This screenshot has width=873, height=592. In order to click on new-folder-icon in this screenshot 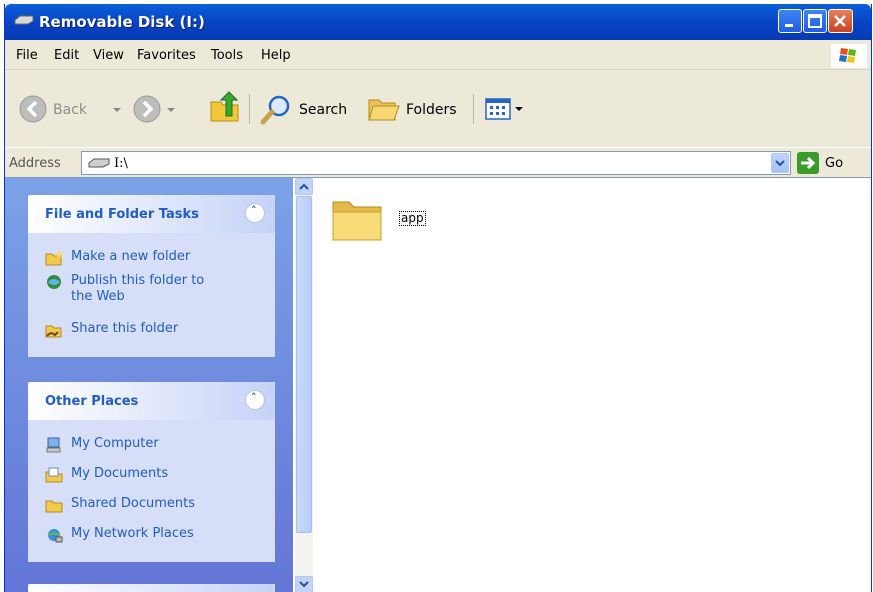, I will do `click(54, 258)`.